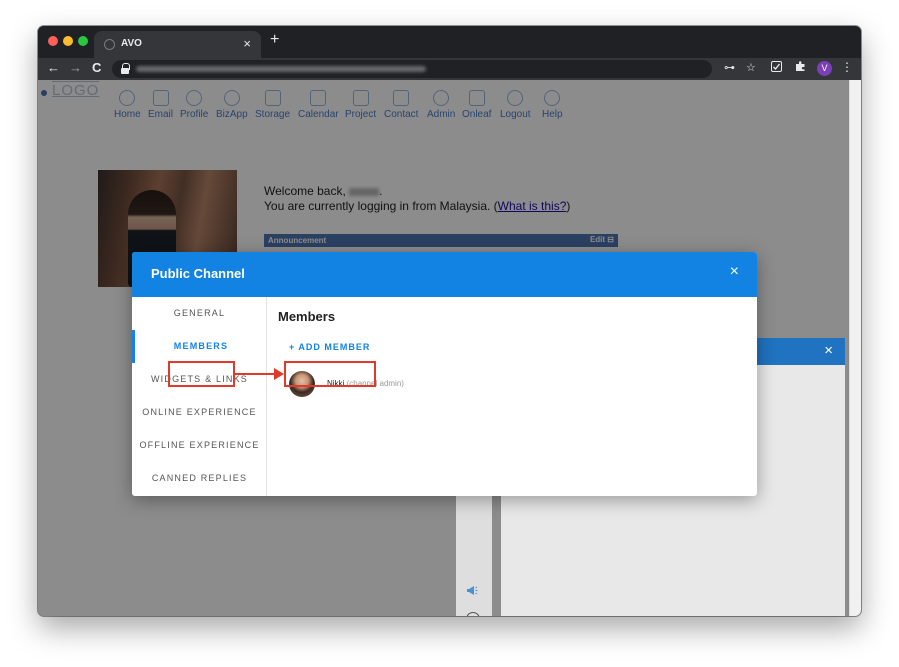 The height and width of the screenshot is (667, 899). Describe the element at coordinates (329, 347) in the screenshot. I see `add-member-button: + ADD MEMBER` at that location.